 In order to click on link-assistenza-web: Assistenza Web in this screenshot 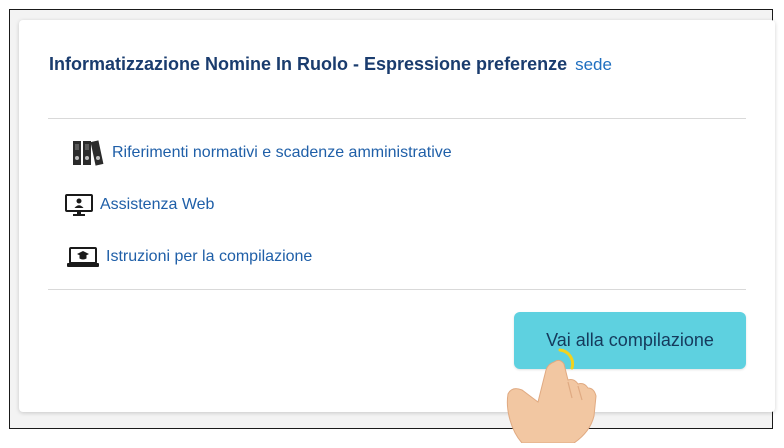, I will do `click(139, 205)`.